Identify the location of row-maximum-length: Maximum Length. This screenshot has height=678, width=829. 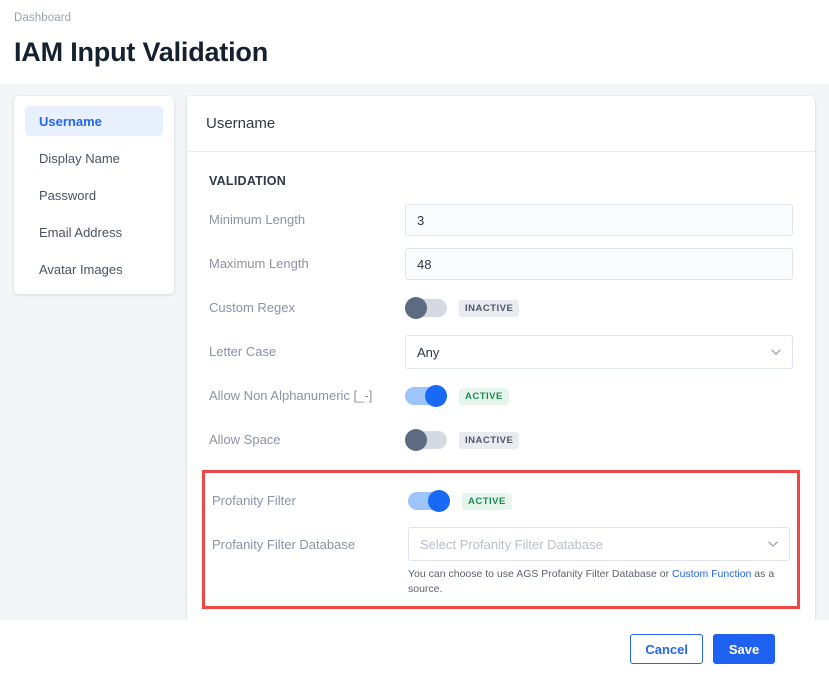
(501, 265).